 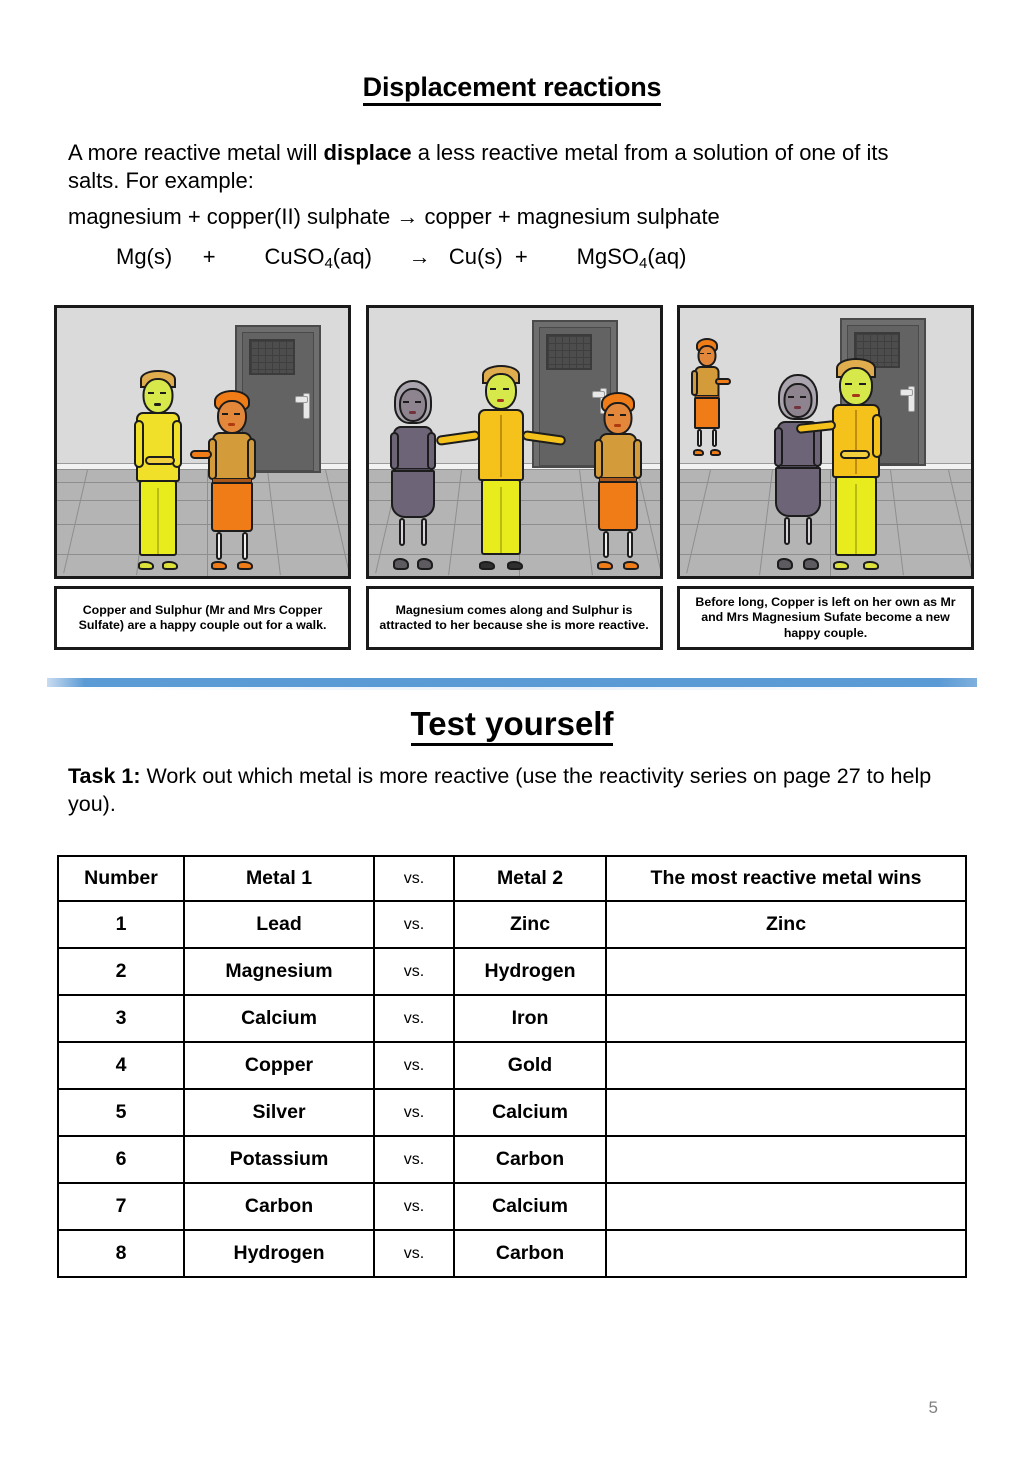 I want to click on comic-panel-3-art, so click(x=825, y=442).